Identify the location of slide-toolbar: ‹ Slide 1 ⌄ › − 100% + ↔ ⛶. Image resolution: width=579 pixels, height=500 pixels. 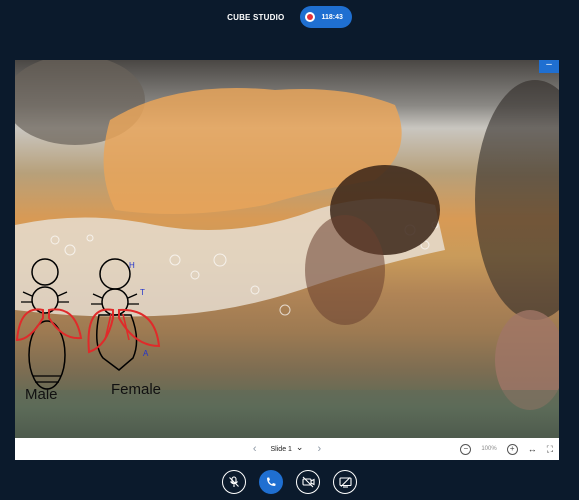
(287, 449).